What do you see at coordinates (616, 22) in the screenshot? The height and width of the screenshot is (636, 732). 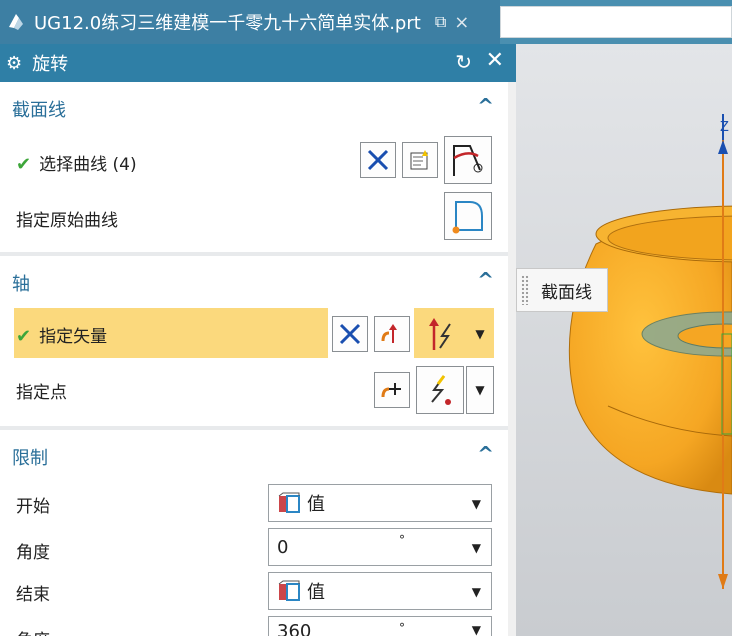 I see `tab-empty-area` at bounding box center [616, 22].